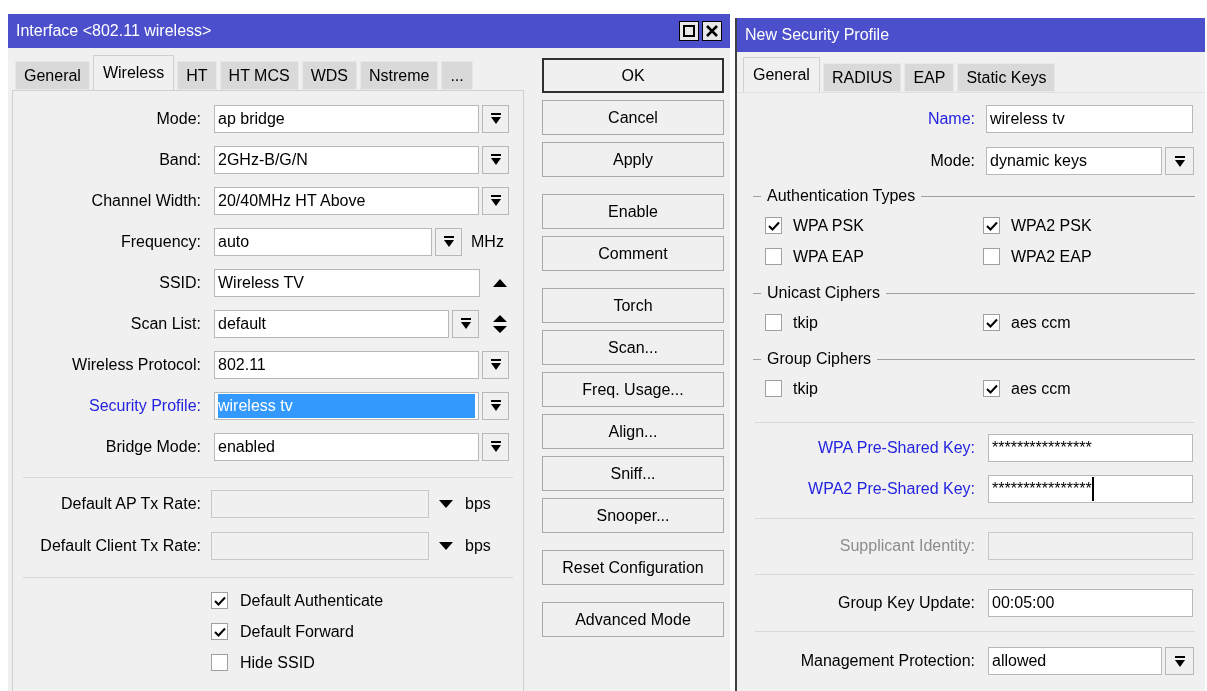  Describe the element at coordinates (165, 323) in the screenshot. I see `field-label: Scan List:` at that location.